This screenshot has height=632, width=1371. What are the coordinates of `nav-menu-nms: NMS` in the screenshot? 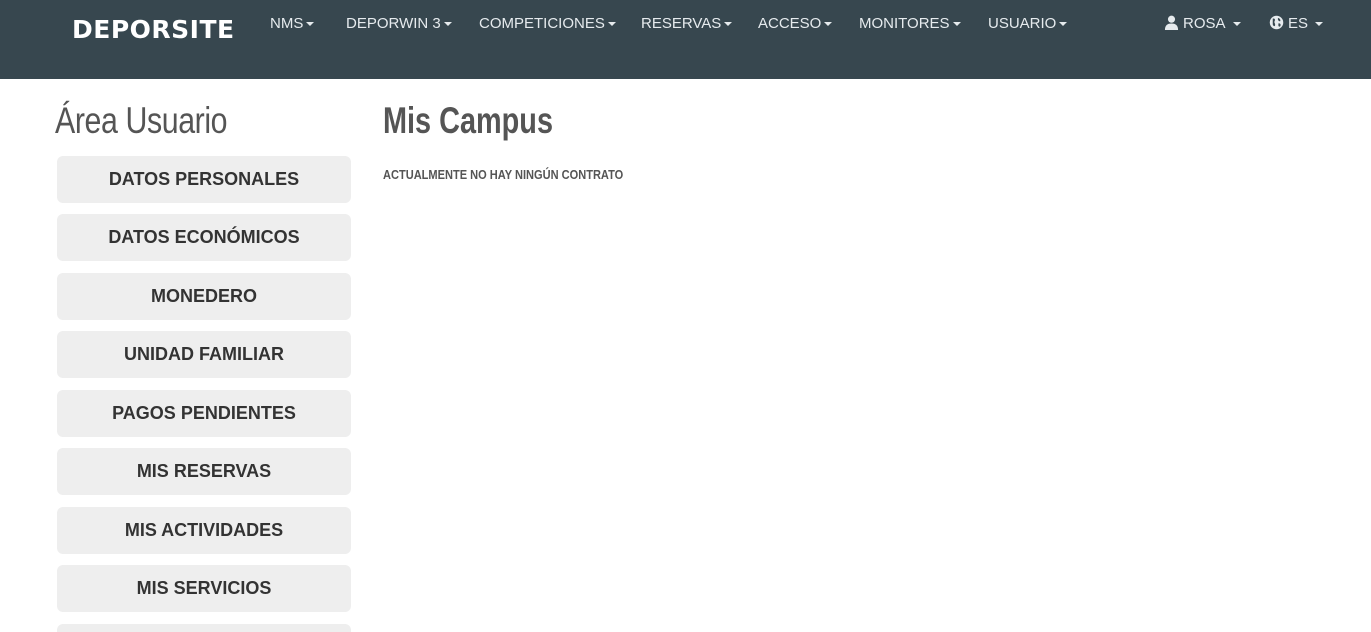 It's located at (292, 23).